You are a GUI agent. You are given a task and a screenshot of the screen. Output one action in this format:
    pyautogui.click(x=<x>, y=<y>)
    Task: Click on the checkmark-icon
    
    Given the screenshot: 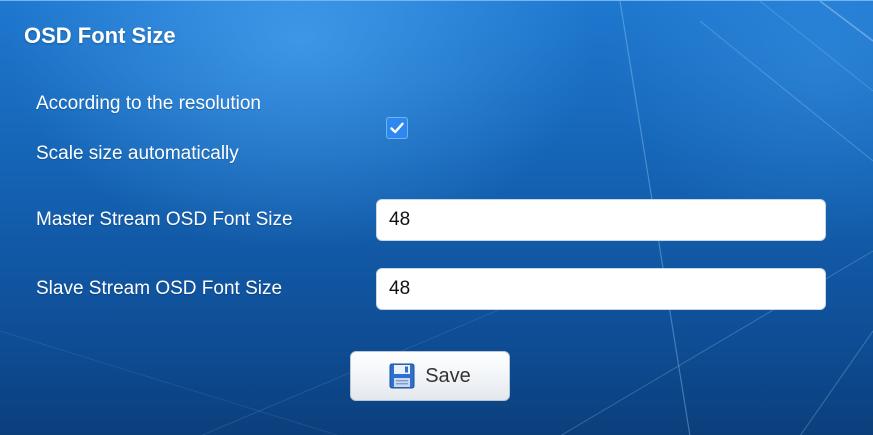 What is the action you would take?
    pyautogui.click(x=397, y=128)
    